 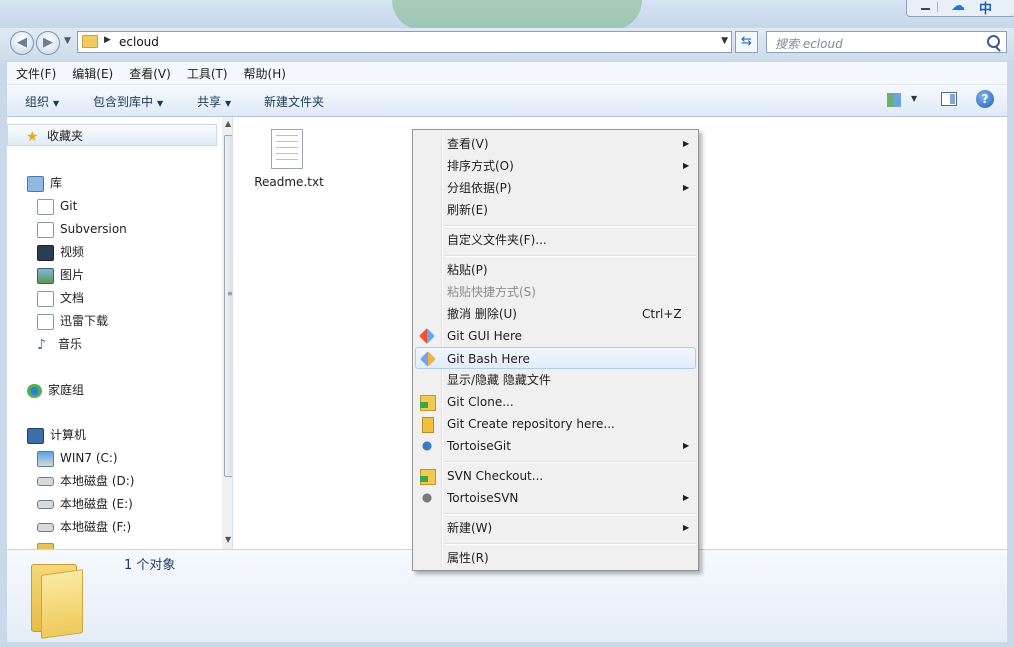 What do you see at coordinates (480, 166) in the screenshot?
I see `menu-item-sort-label: 排序方式(O)` at bounding box center [480, 166].